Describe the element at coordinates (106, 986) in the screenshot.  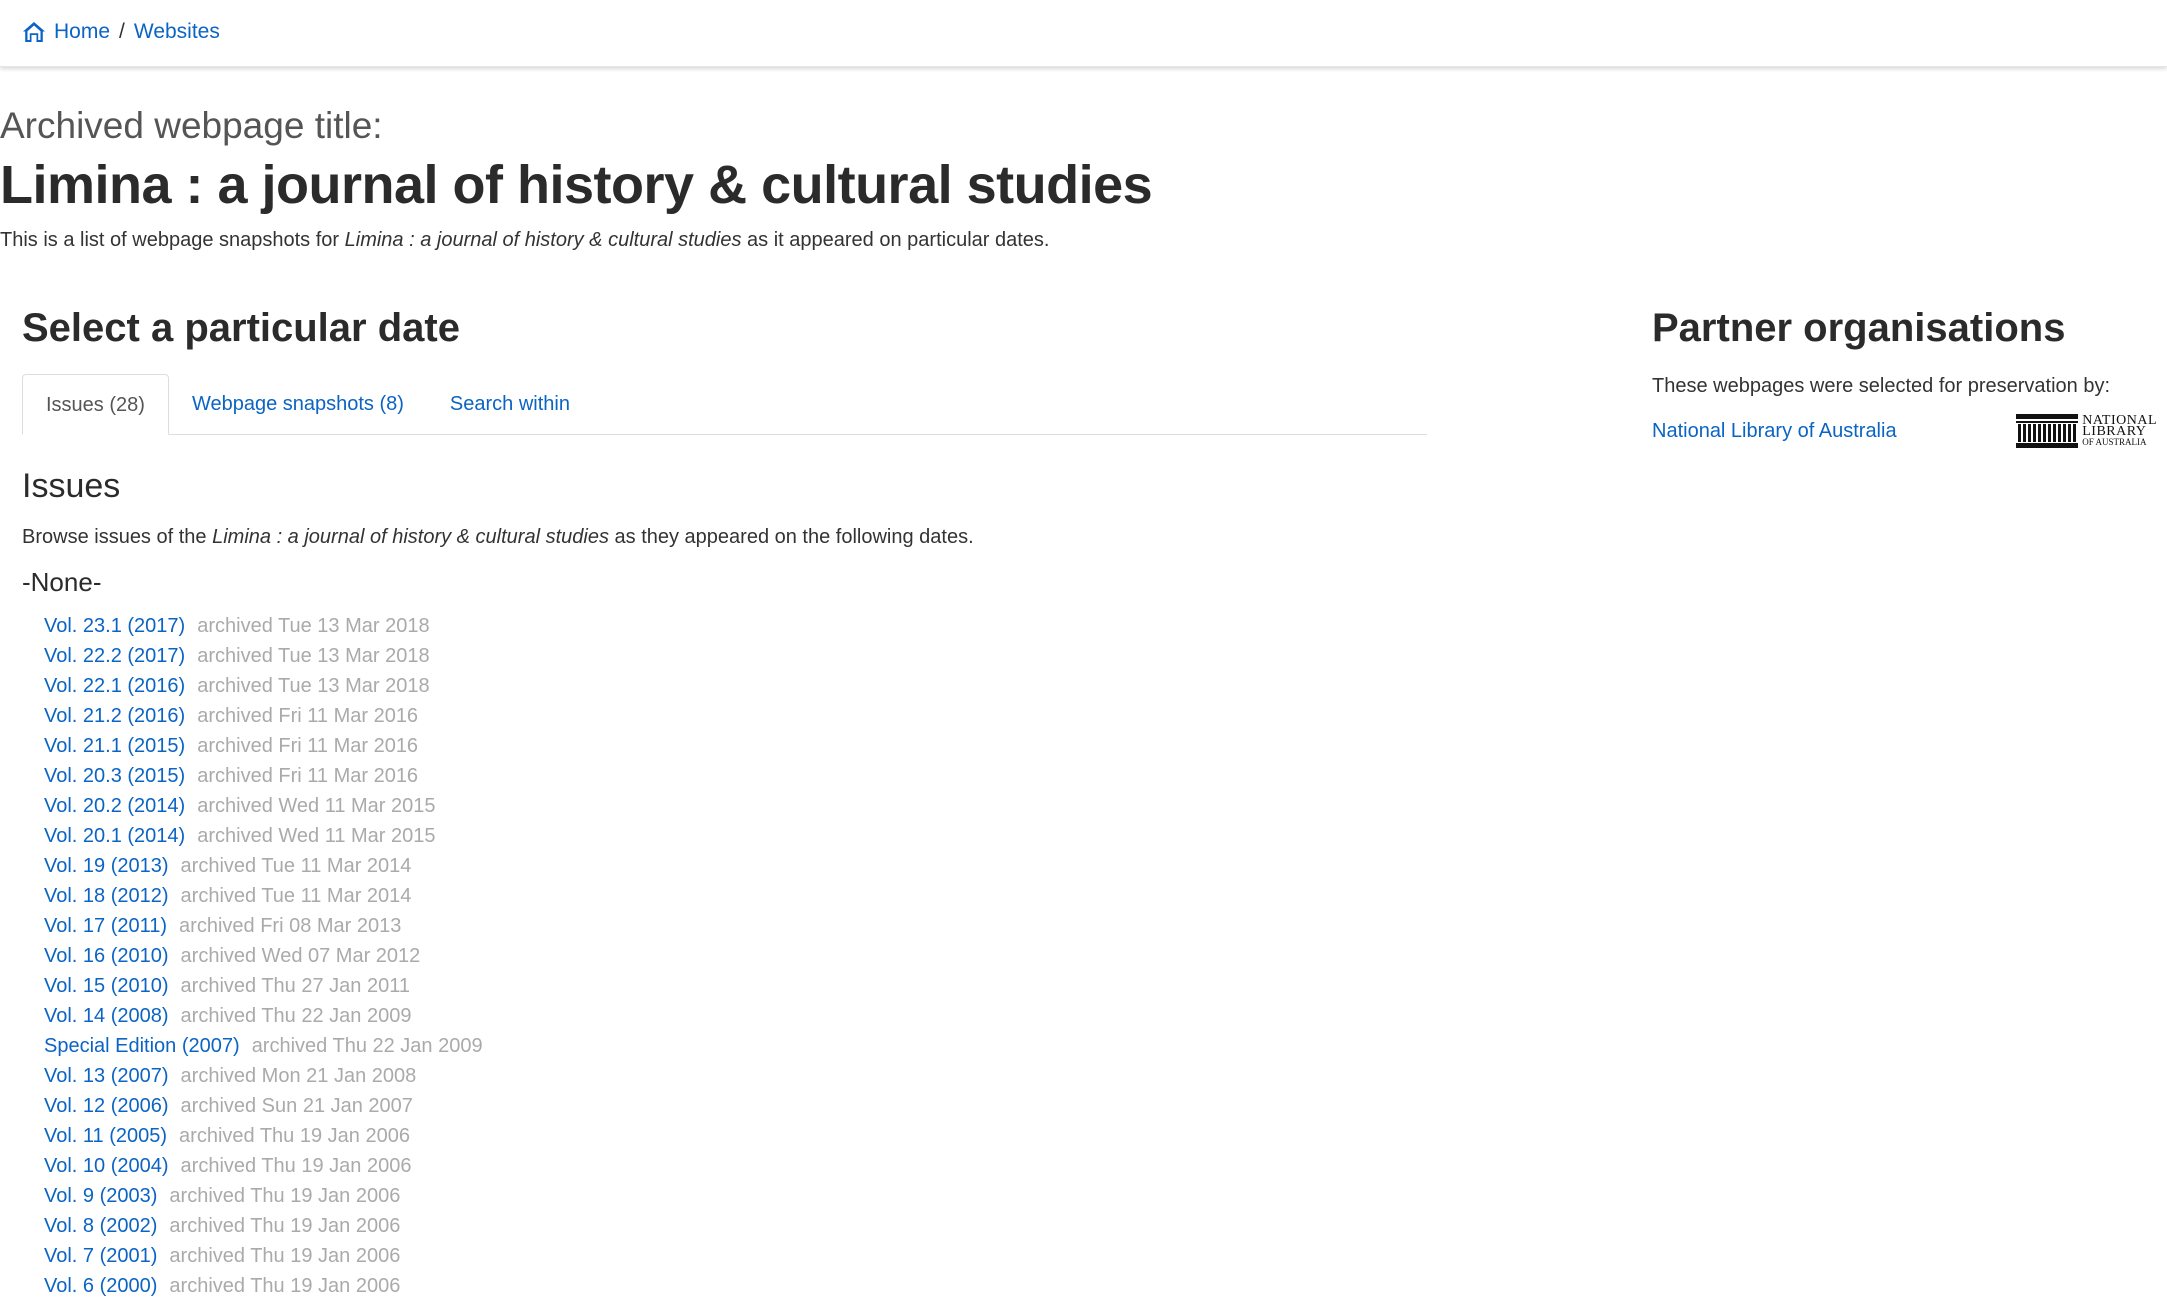
I see `issue-link: Vol. 15 (2010)` at that location.